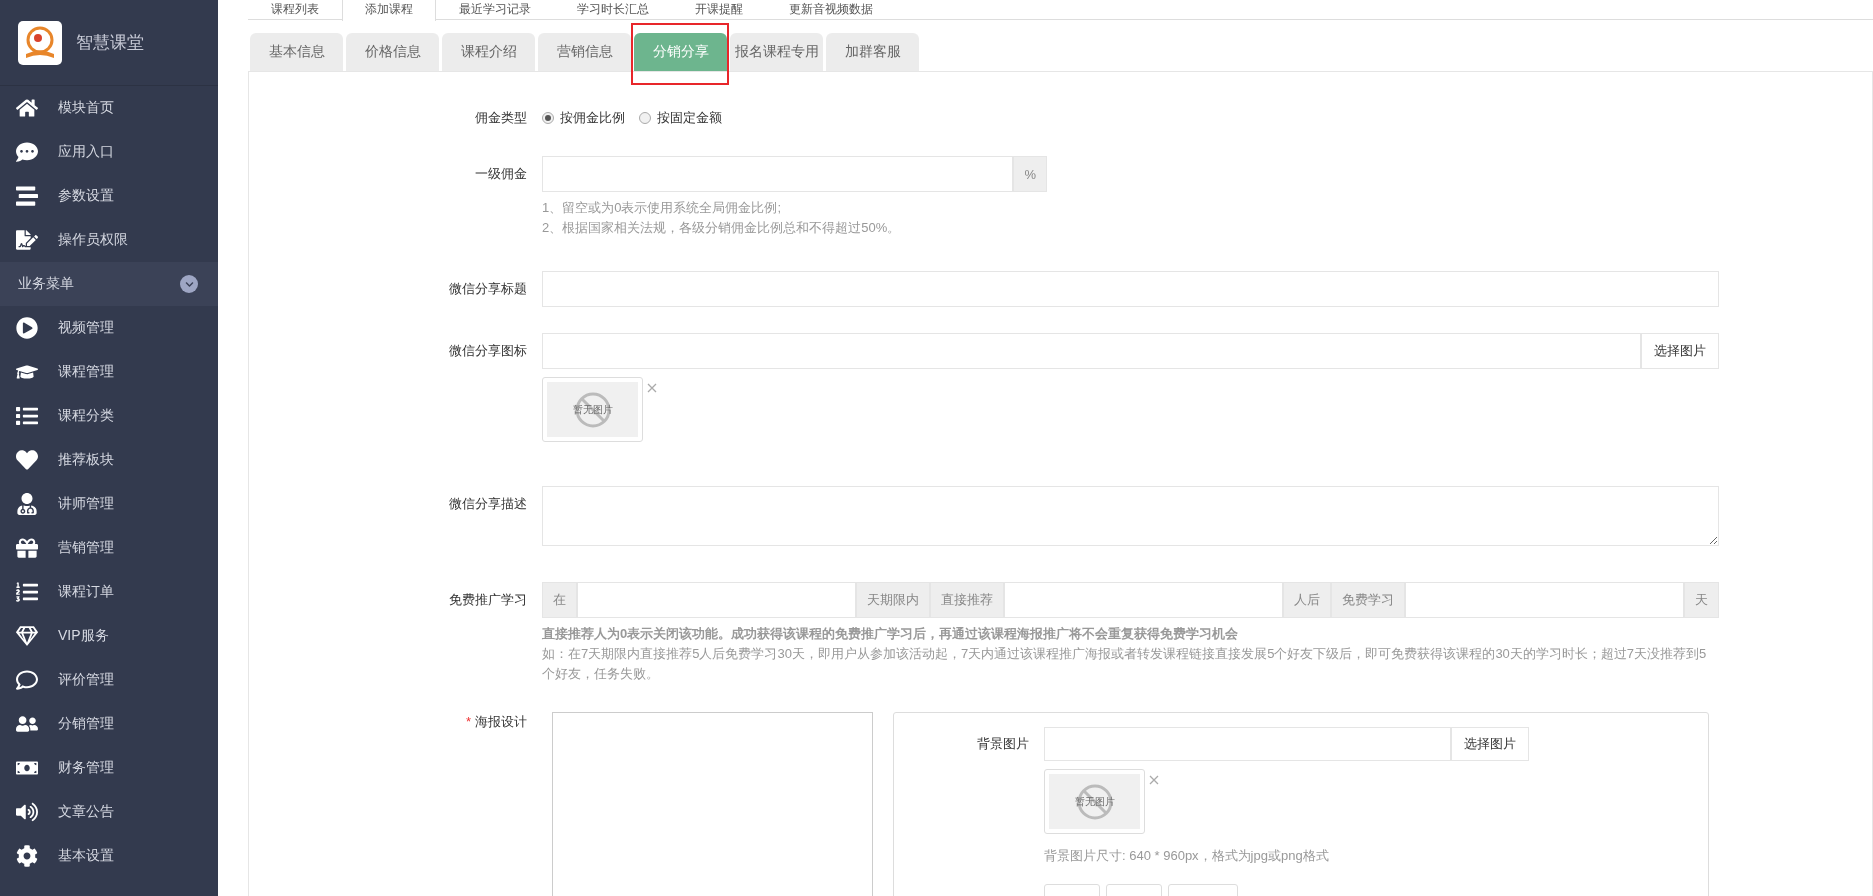 Image resolution: width=1873 pixels, height=896 pixels. What do you see at coordinates (488, 52) in the screenshot?
I see `tab: 课程介绍` at bounding box center [488, 52].